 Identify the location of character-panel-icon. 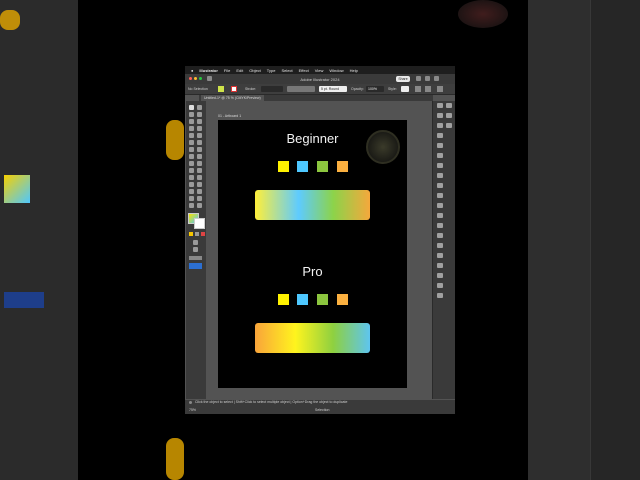
(440, 265).